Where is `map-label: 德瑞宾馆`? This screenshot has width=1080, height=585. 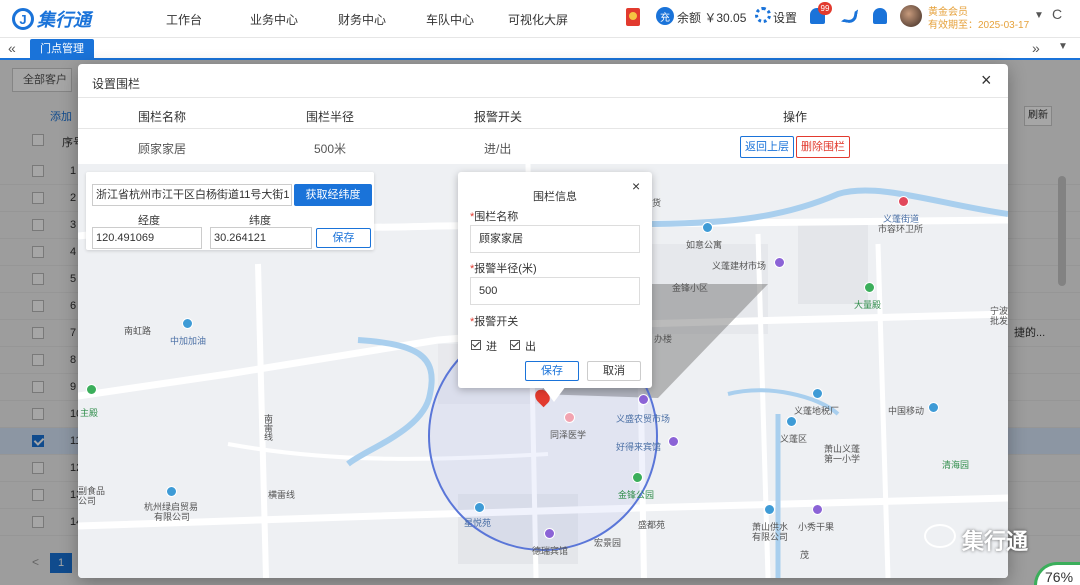
map-label: 德瑞宾馆 is located at coordinates (550, 551).